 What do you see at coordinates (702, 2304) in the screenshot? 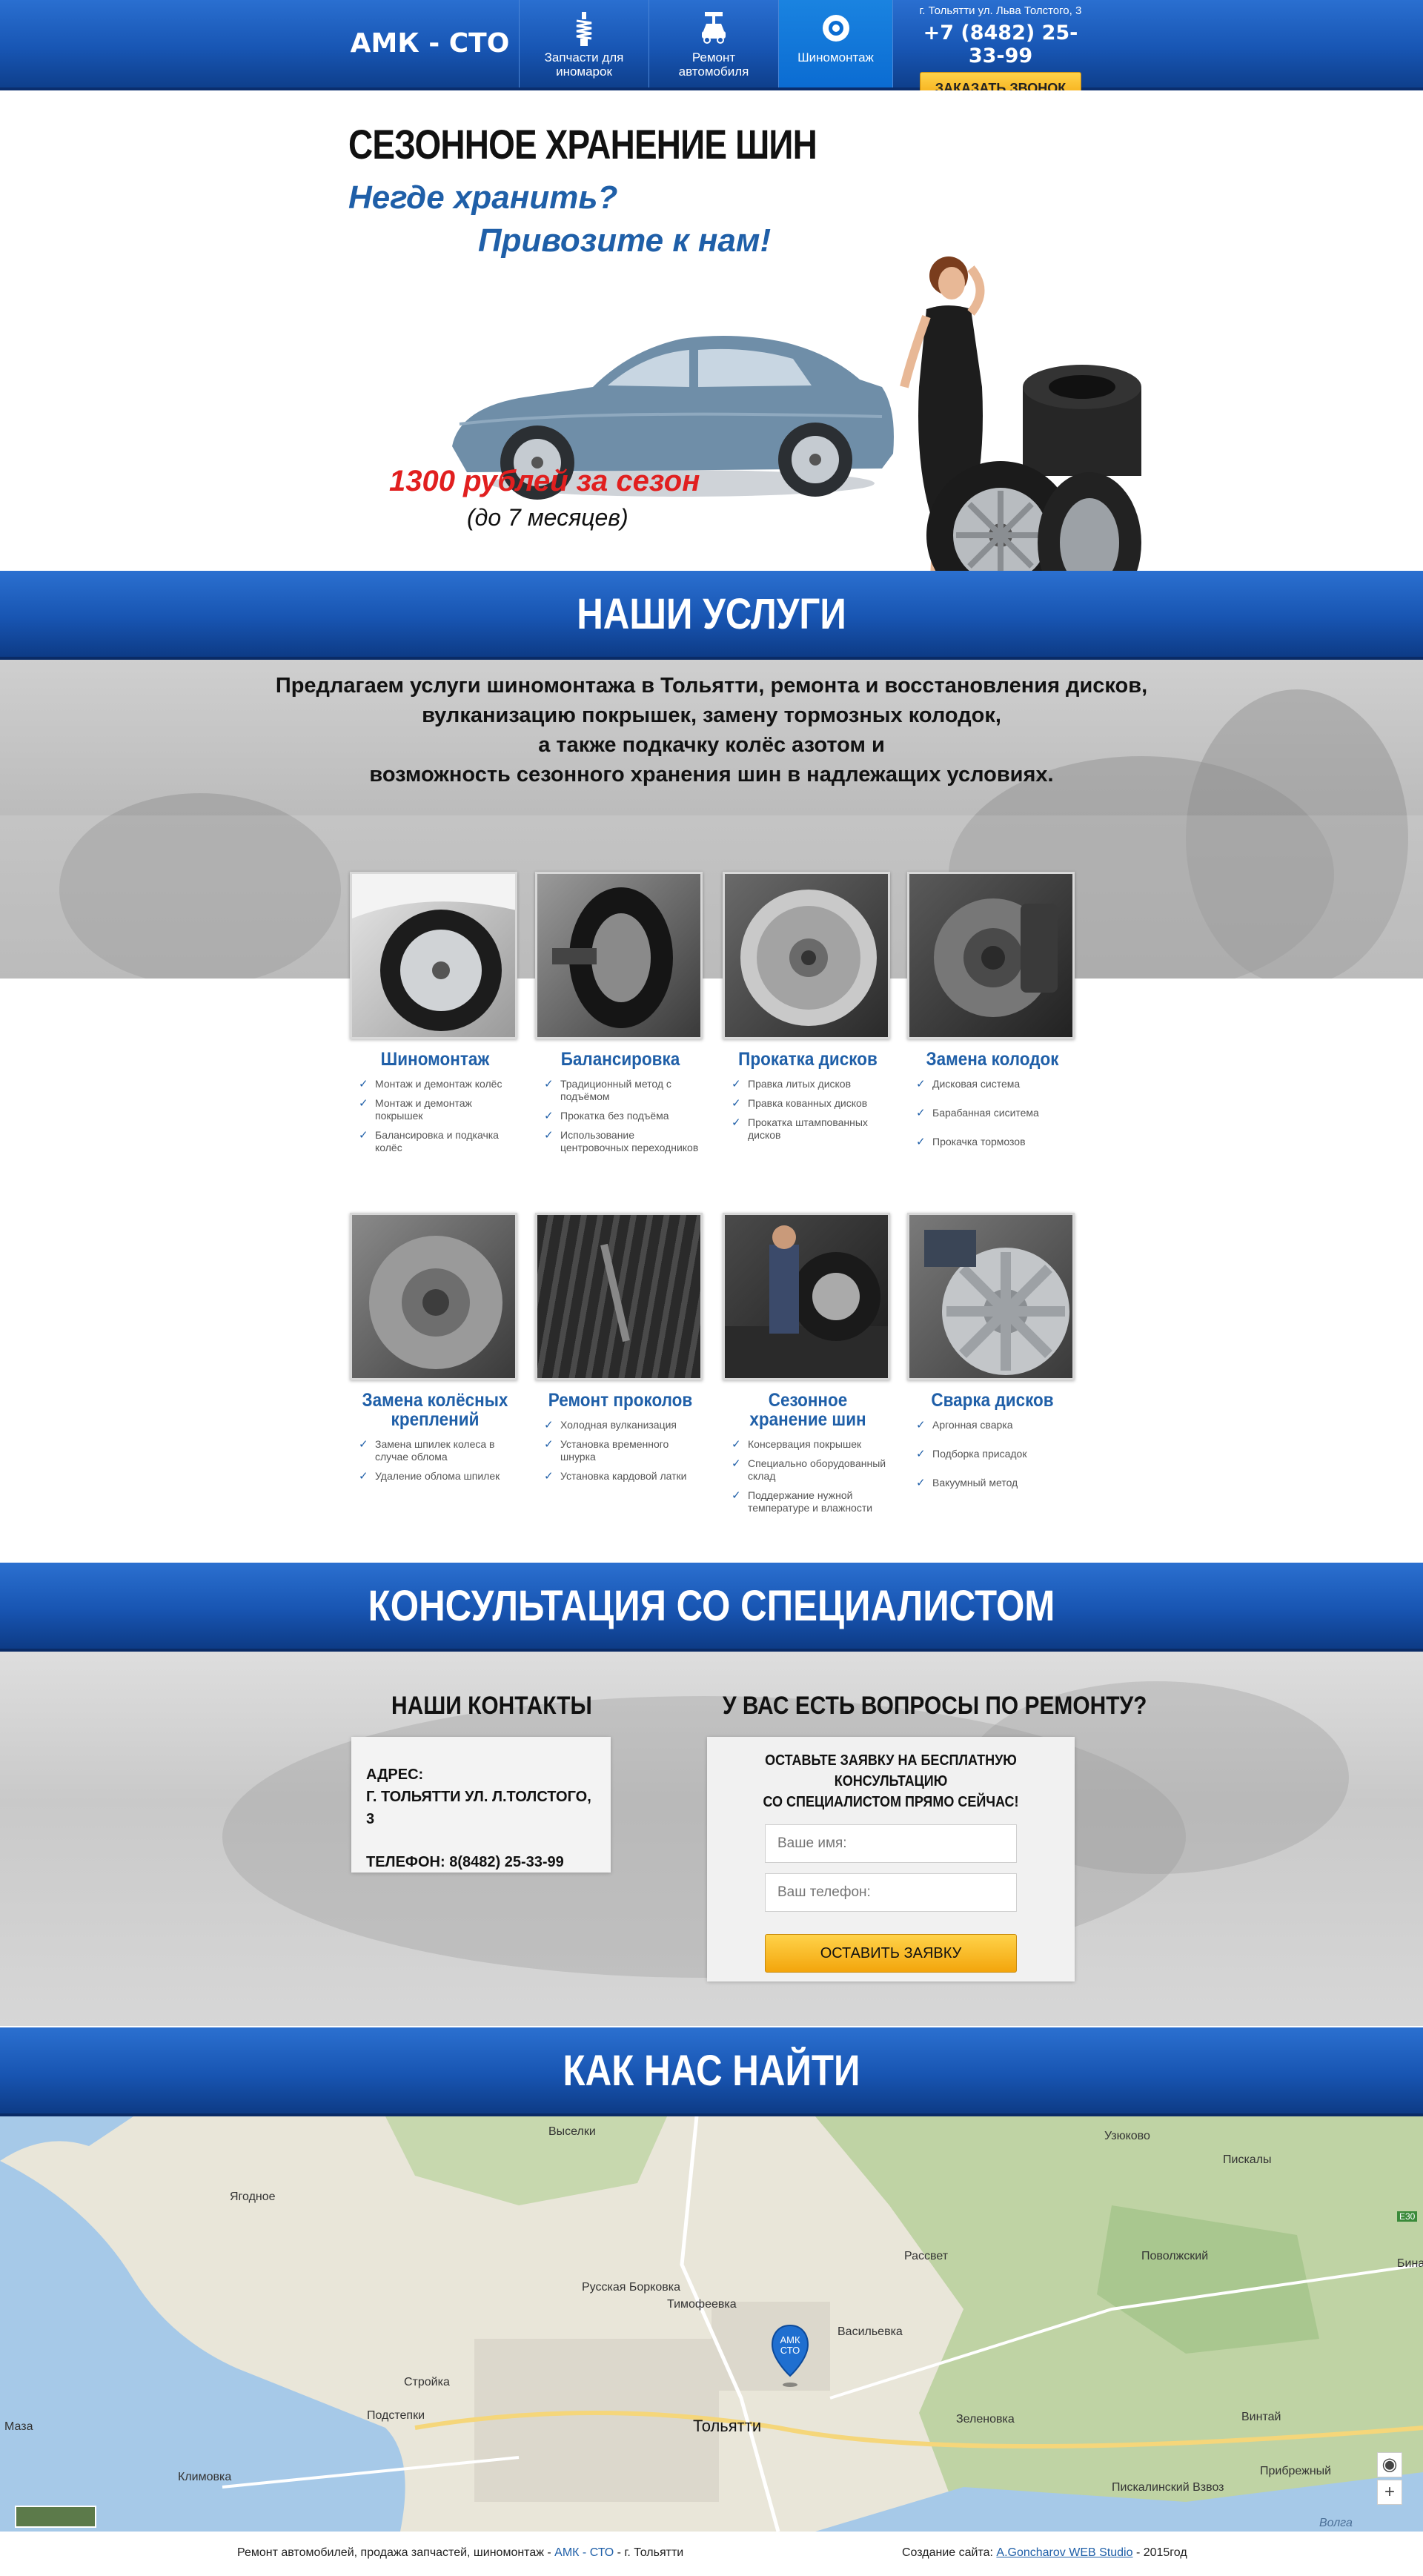
I see `map-label: Тимофеевка` at bounding box center [702, 2304].